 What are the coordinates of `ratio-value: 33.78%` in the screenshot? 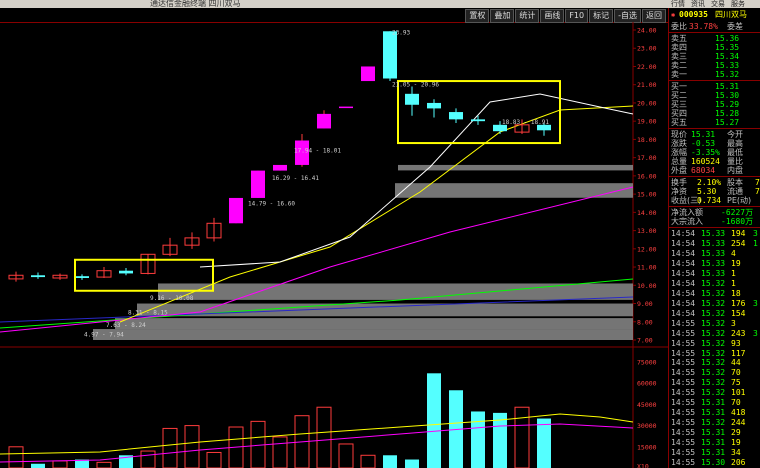 It's located at (703, 26).